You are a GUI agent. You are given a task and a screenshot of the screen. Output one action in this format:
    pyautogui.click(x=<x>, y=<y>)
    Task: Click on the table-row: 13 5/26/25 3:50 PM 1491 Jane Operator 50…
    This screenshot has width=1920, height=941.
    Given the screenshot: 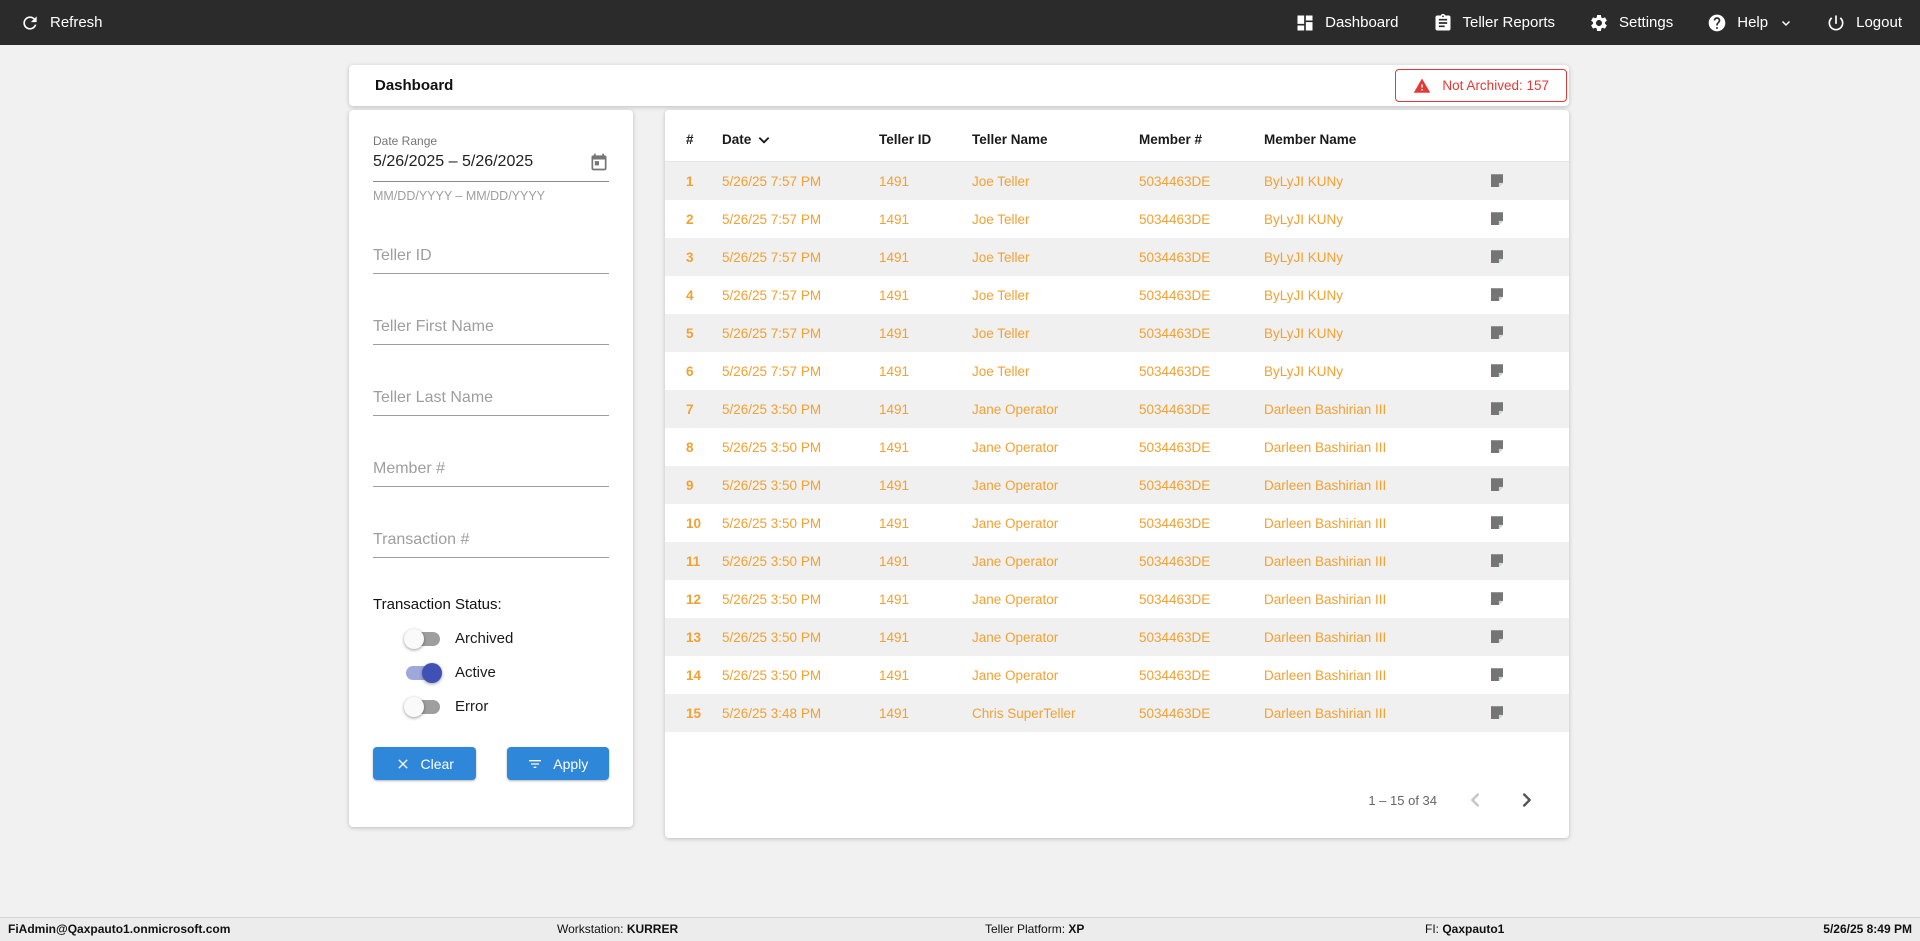 What is the action you would take?
    pyautogui.click(x=1117, y=637)
    